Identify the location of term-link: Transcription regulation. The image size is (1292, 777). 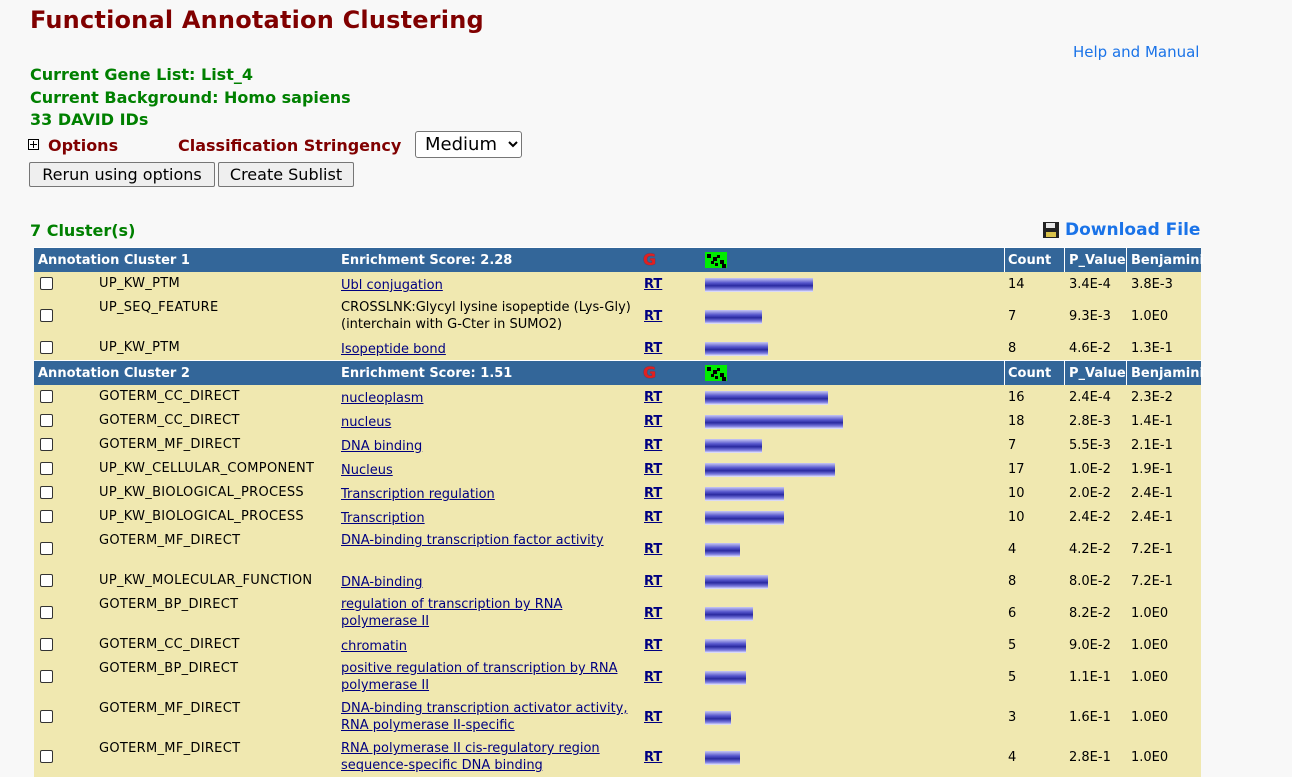
(486, 494).